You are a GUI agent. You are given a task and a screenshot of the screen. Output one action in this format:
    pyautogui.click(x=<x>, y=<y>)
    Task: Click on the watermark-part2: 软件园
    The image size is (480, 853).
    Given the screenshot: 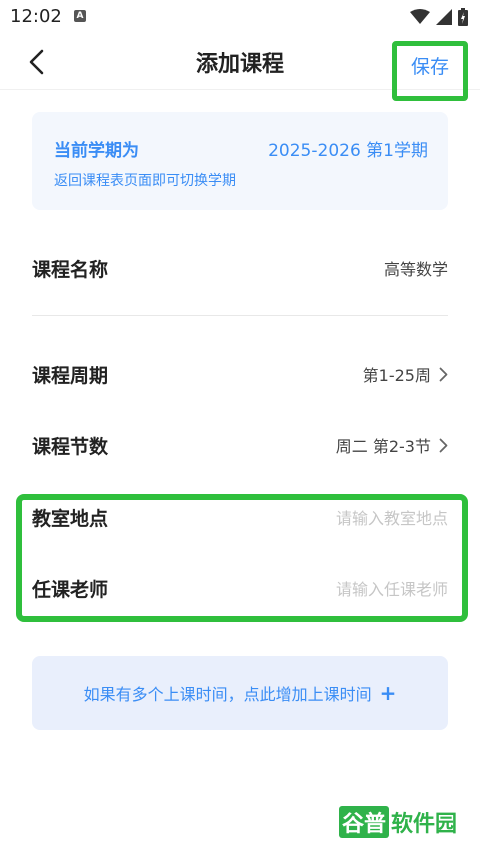 What is the action you would take?
    pyautogui.click(x=424, y=824)
    